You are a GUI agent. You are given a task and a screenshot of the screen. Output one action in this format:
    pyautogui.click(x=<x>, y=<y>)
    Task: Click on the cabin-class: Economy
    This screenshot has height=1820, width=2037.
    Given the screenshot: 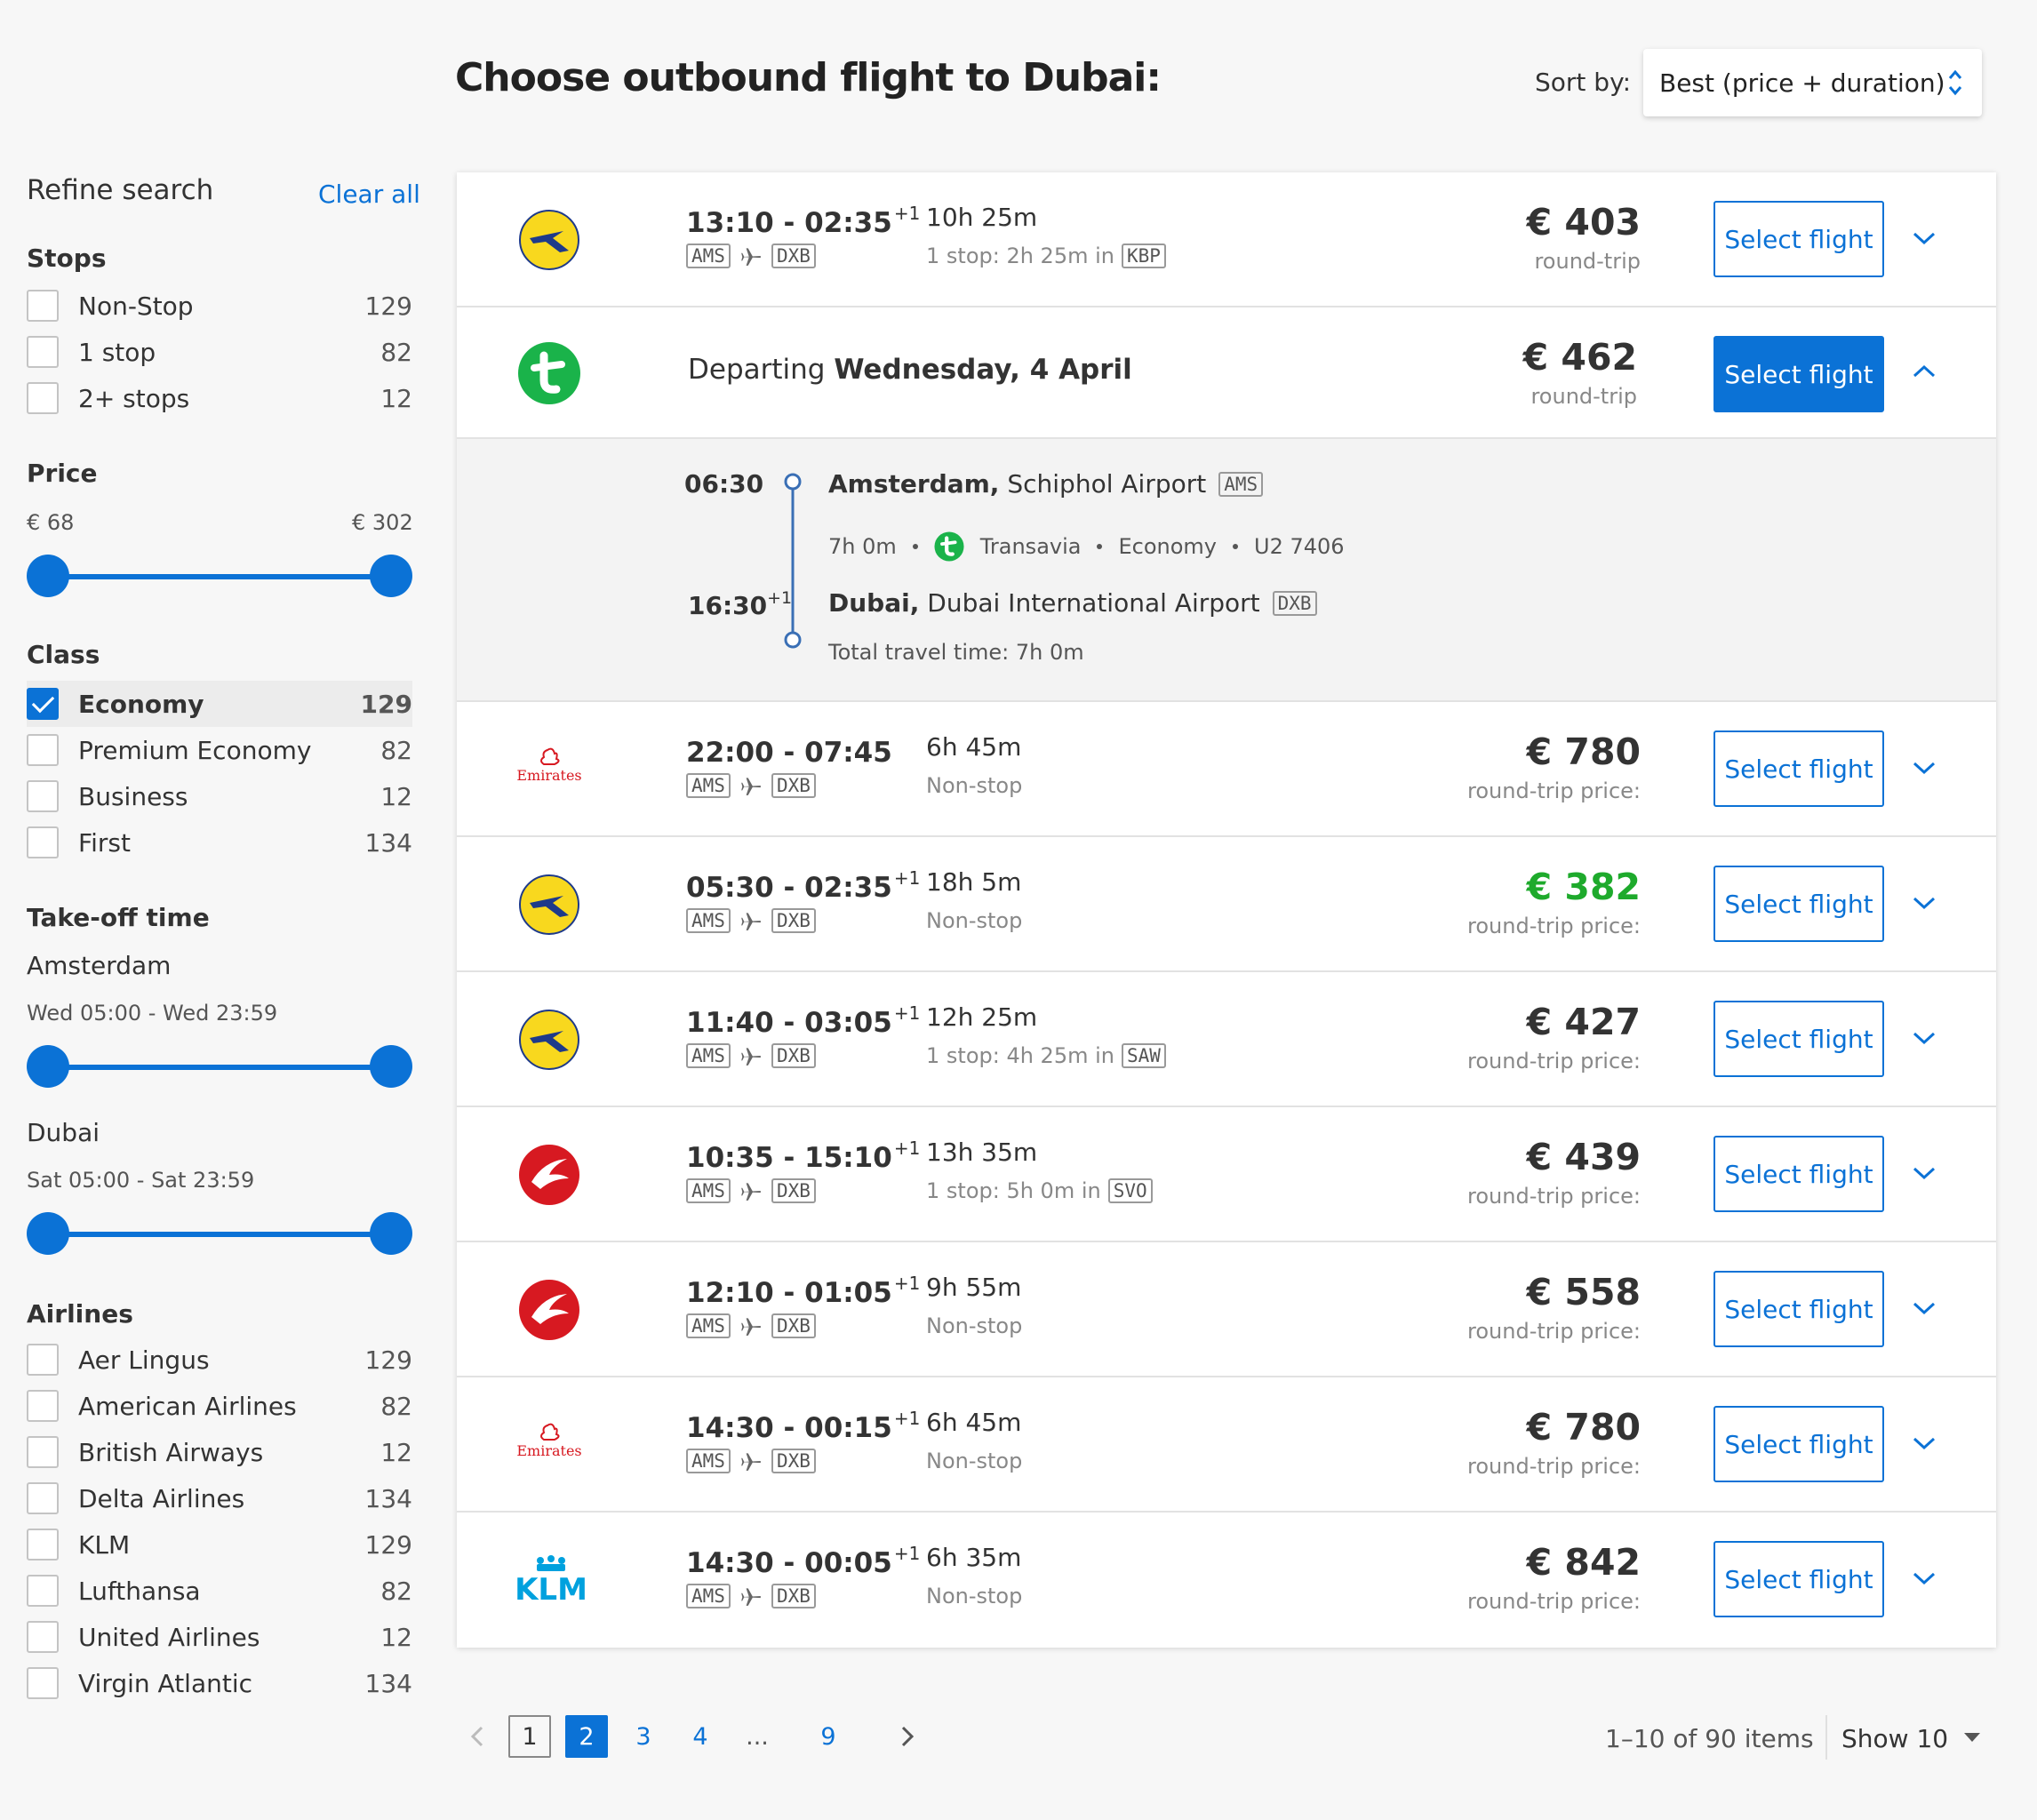 What is the action you would take?
    pyautogui.click(x=1168, y=546)
    